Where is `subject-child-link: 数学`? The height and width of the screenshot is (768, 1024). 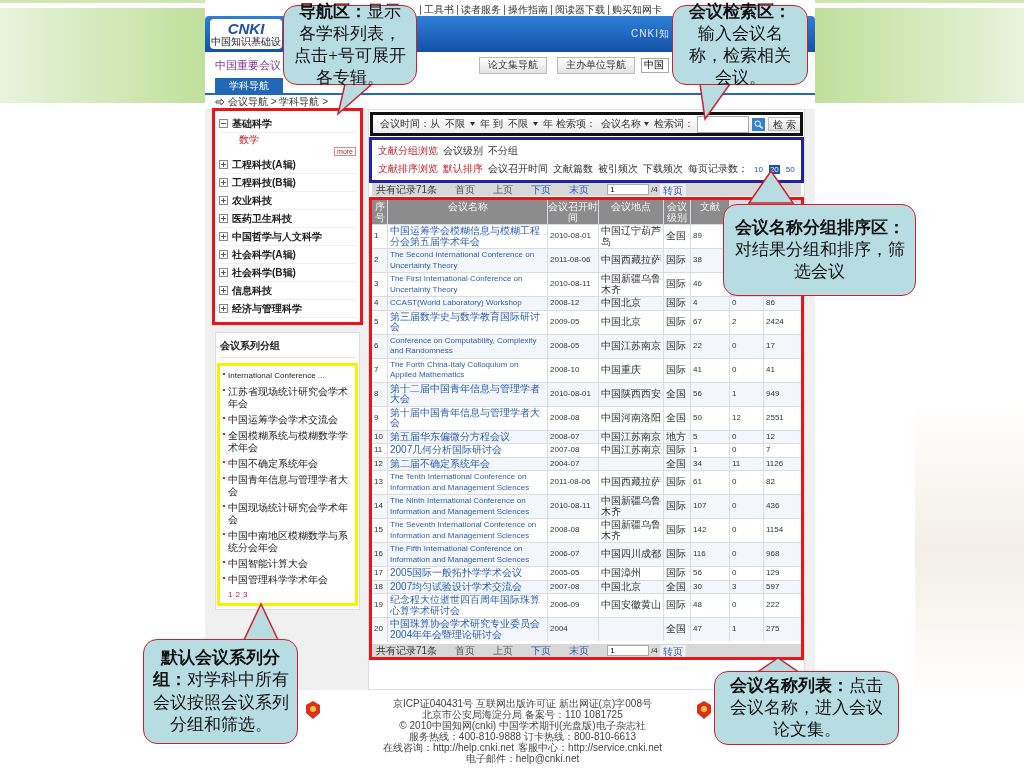 subject-child-link: 数学 is located at coordinates (249, 140).